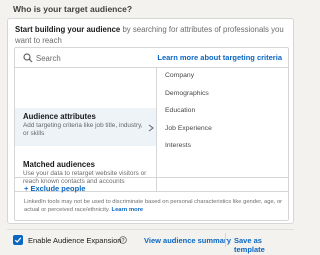  What do you see at coordinates (54, 188) in the screenshot?
I see `exclude-people-button: + Exclude people` at bounding box center [54, 188].